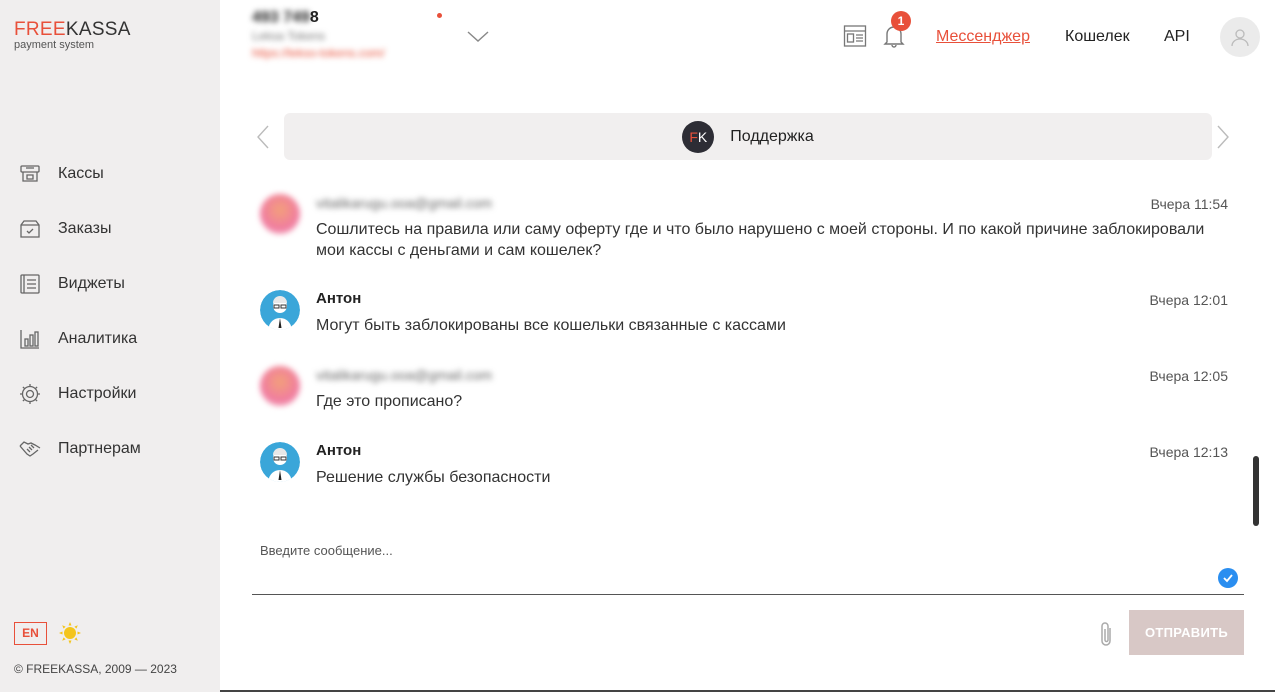 Image resolution: width=1275 pixels, height=692 pixels. Describe the element at coordinates (30, 174) in the screenshot. I see `cash-register-icon` at that location.